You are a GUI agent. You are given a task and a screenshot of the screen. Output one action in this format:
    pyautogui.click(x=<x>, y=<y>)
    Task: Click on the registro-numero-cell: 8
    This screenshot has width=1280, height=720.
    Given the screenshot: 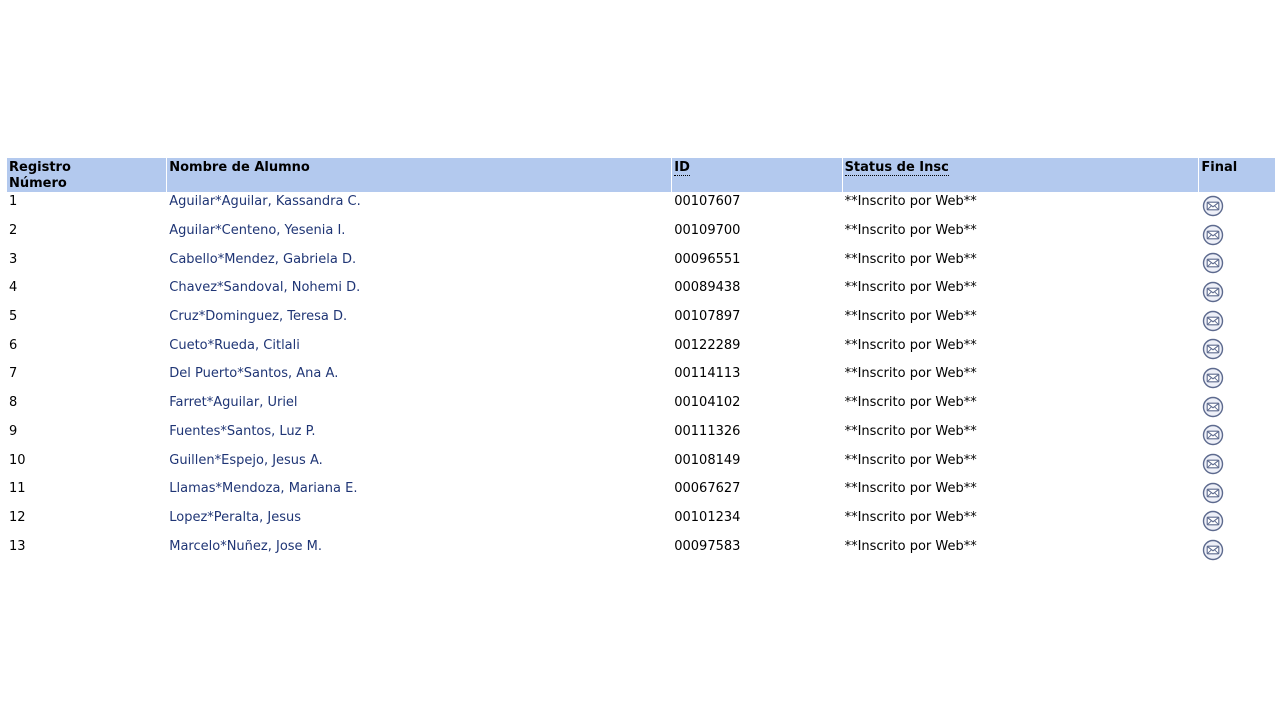 What is the action you would take?
    pyautogui.click(x=86, y=407)
    